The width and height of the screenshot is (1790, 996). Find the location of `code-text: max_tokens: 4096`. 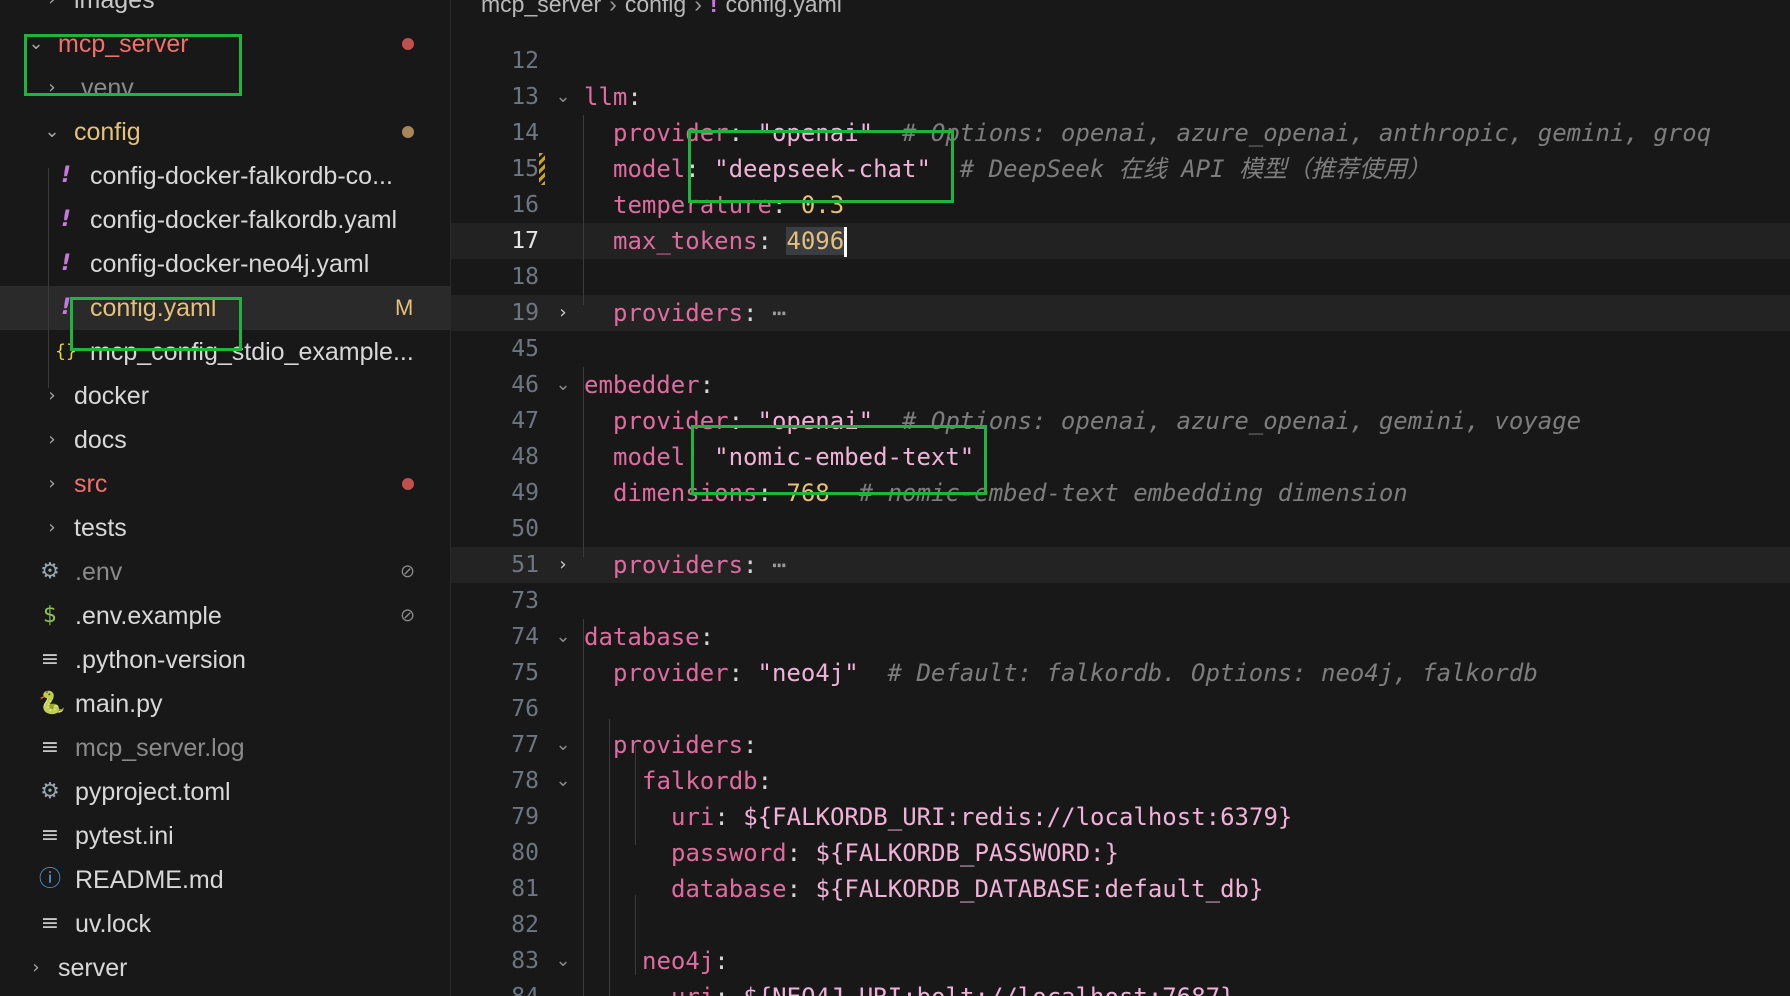

code-text: max_tokens: 4096 is located at coordinates (730, 241).